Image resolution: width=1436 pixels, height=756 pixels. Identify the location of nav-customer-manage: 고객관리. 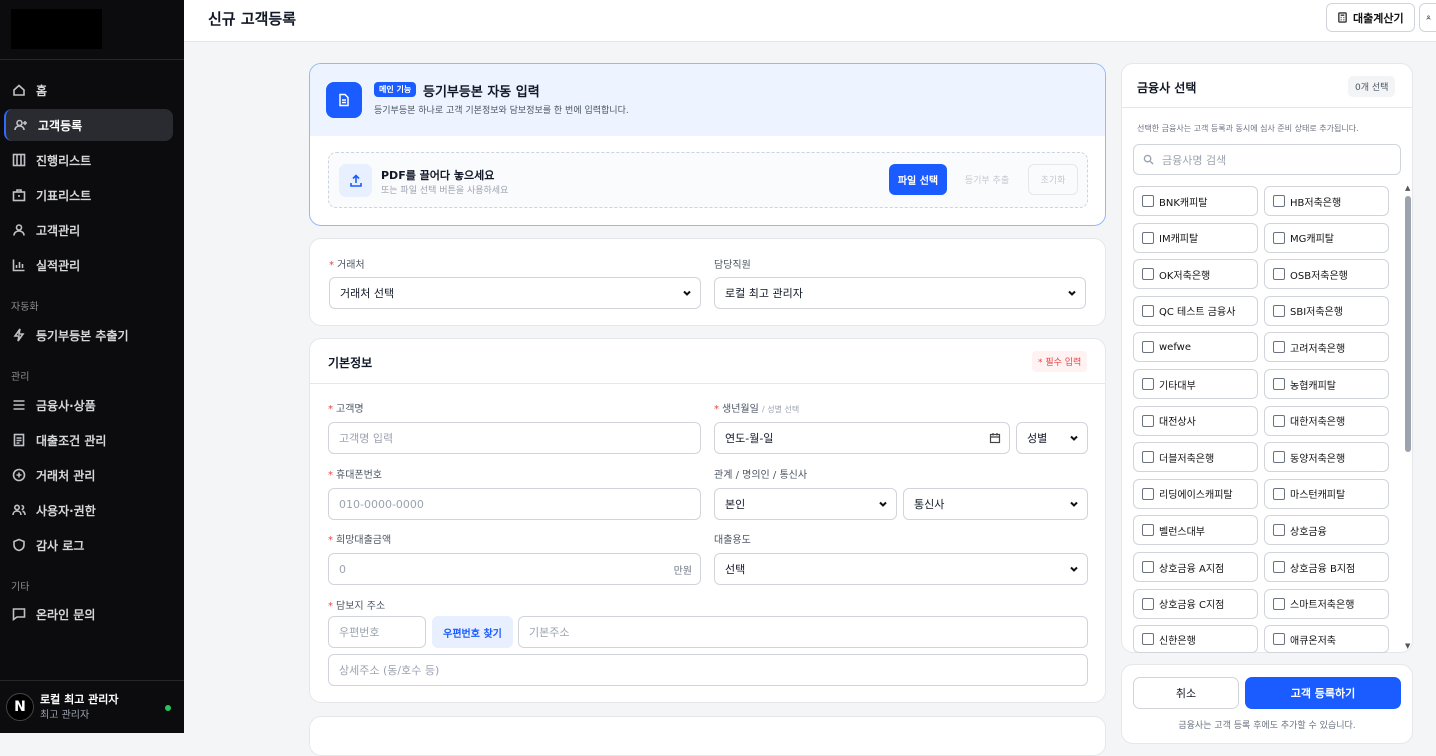
(88, 230).